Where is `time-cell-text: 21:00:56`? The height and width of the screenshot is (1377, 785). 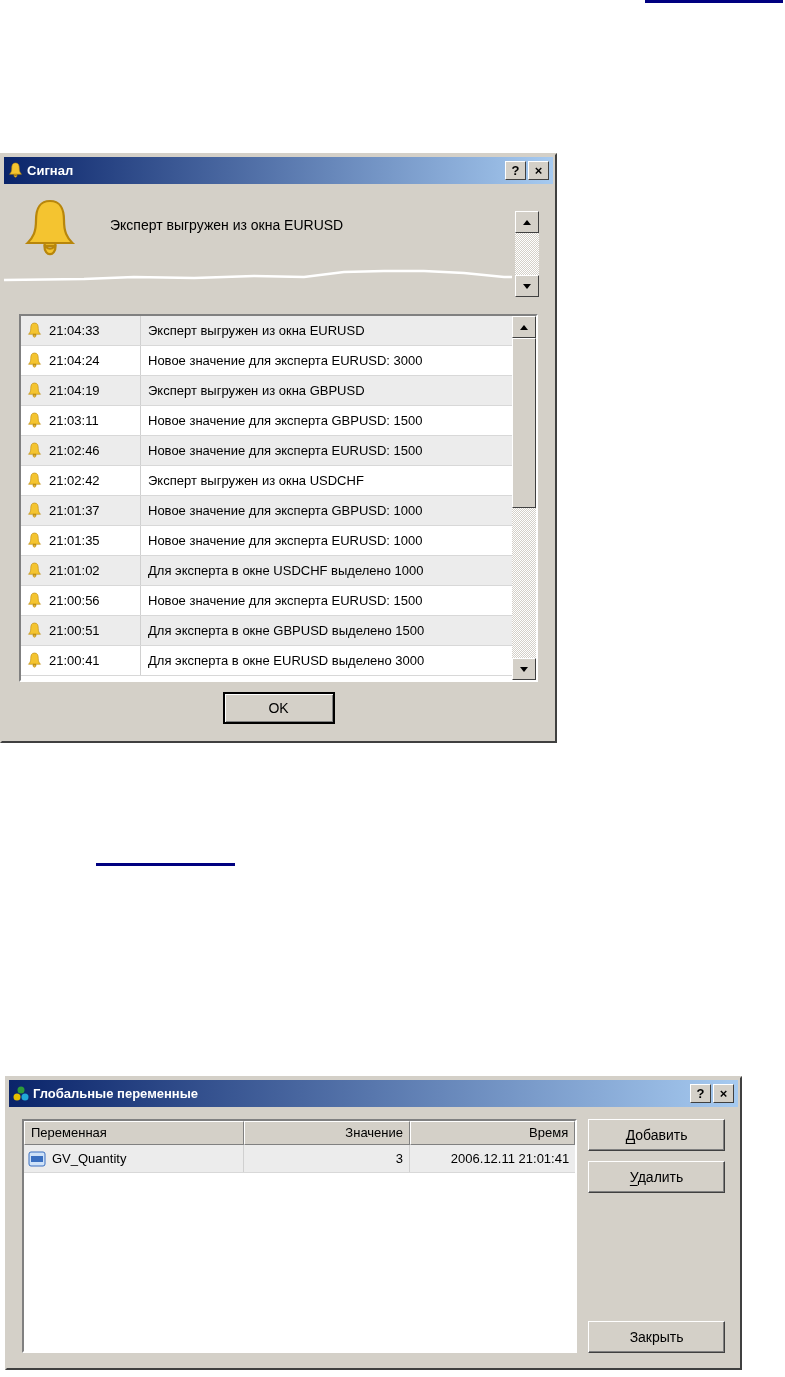 time-cell-text: 21:00:56 is located at coordinates (74, 600).